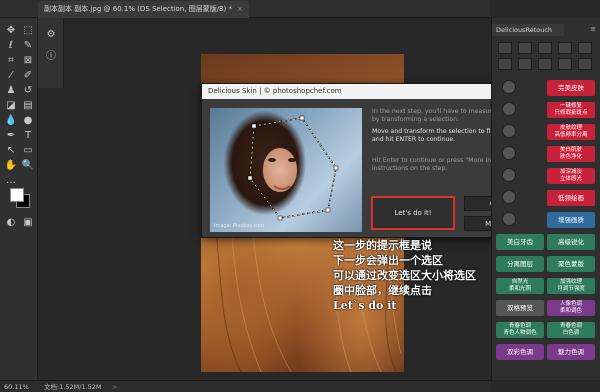 This screenshot has height=392, width=600. I want to click on retouch-action-button: 分离图层, so click(520, 264).